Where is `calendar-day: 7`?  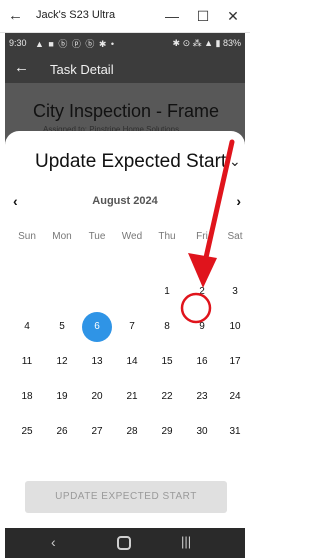
calendar-day: 7 is located at coordinates (132, 327).